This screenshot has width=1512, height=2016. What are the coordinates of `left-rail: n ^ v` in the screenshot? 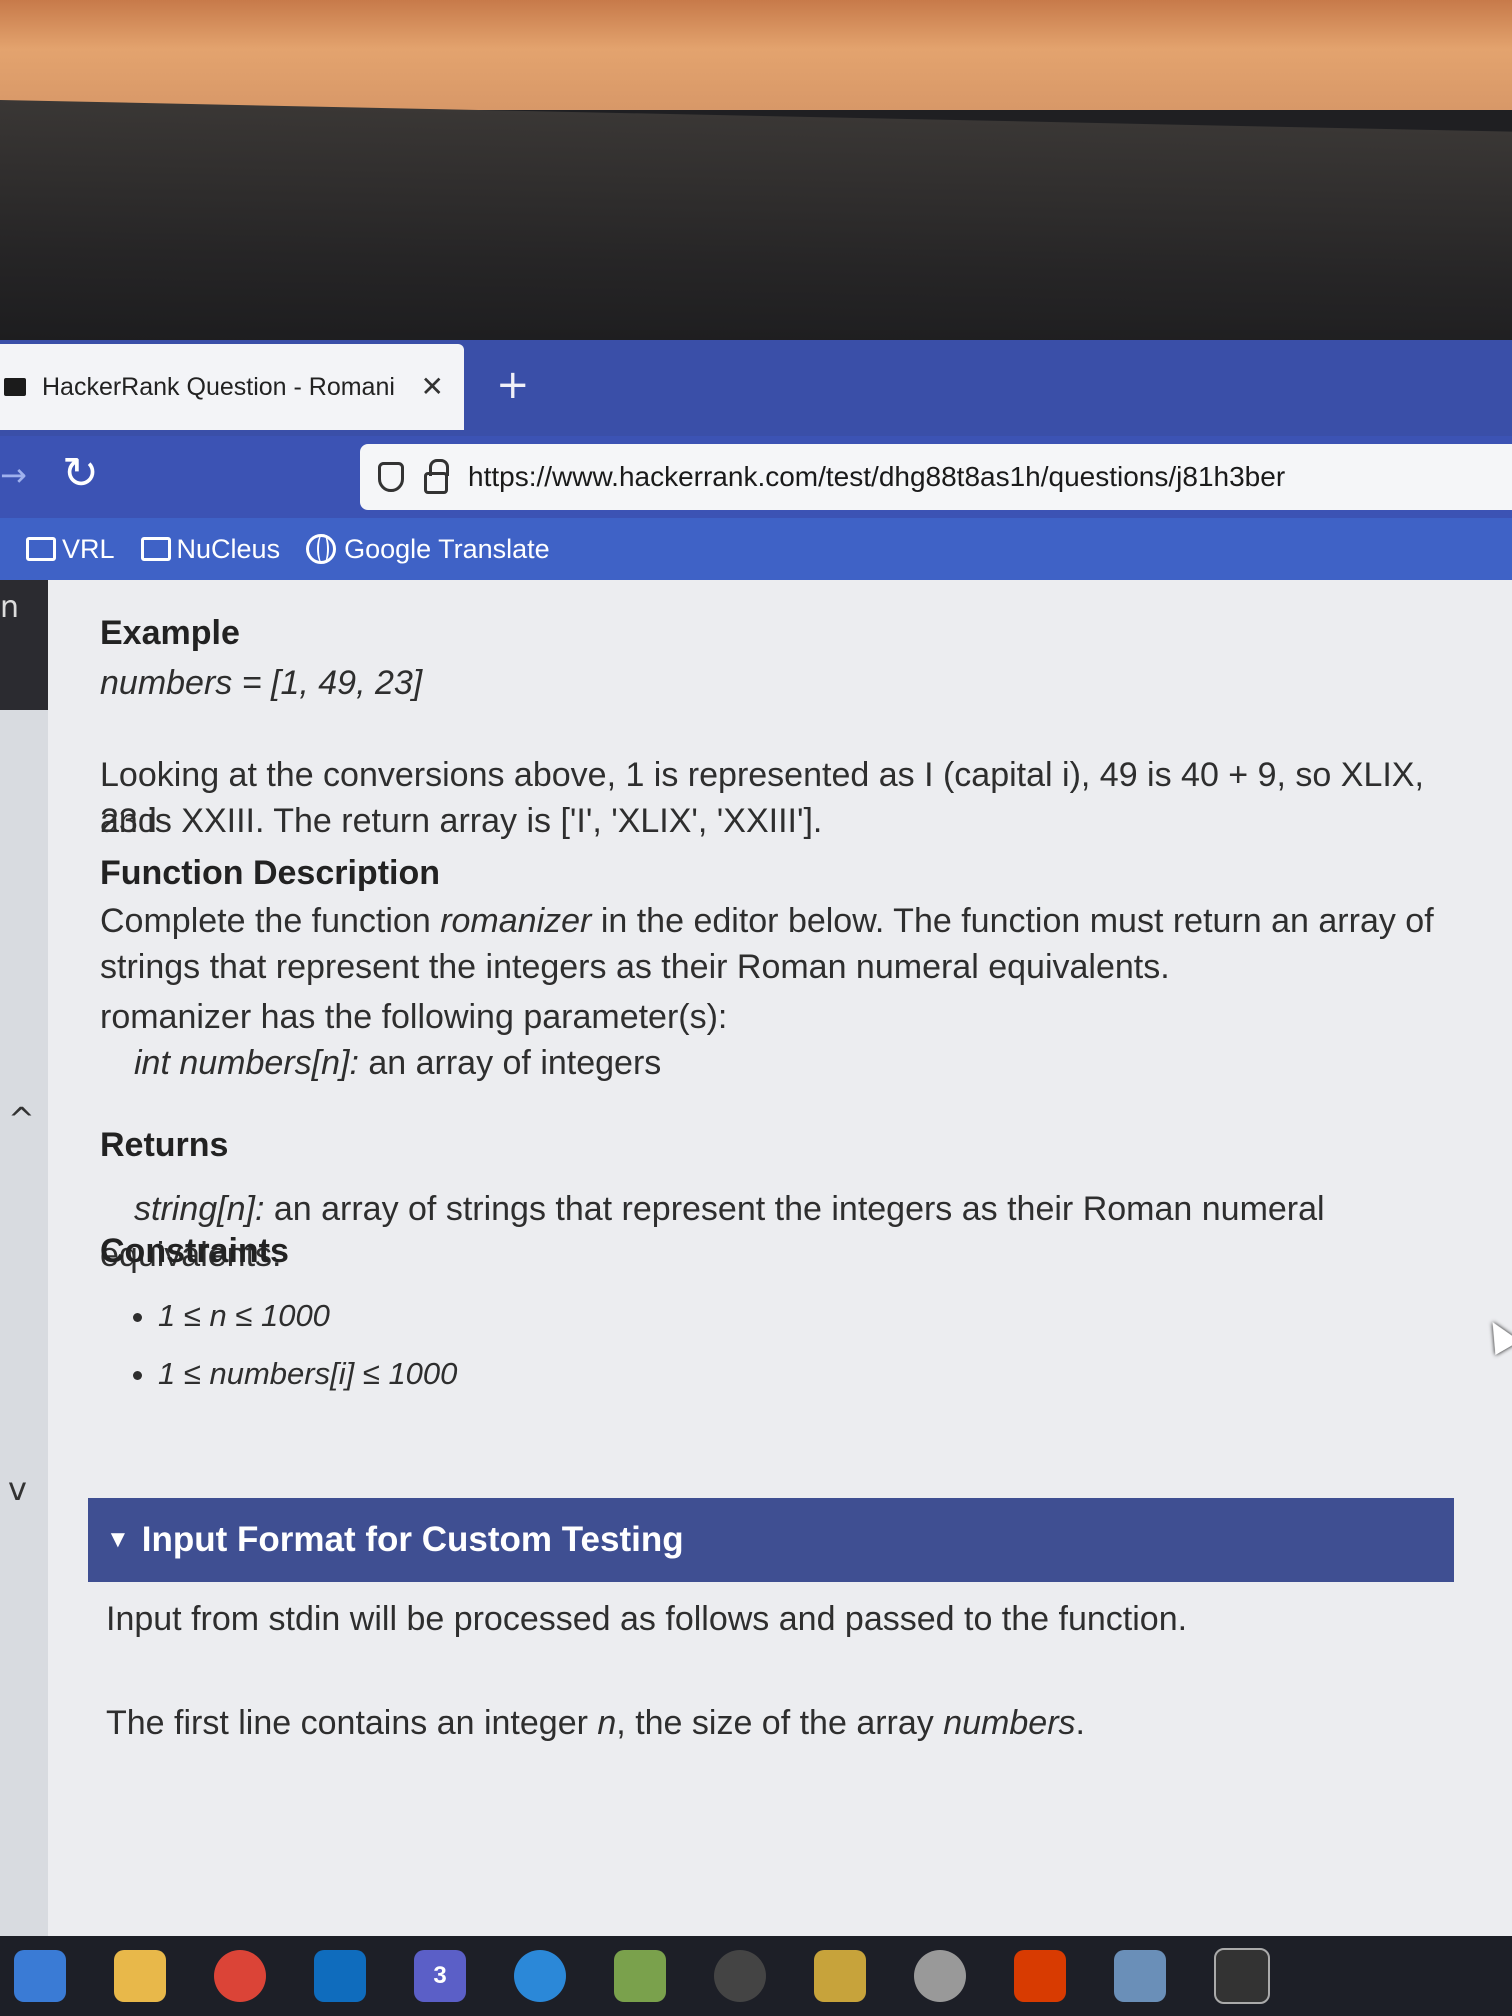 It's located at (24, 1298).